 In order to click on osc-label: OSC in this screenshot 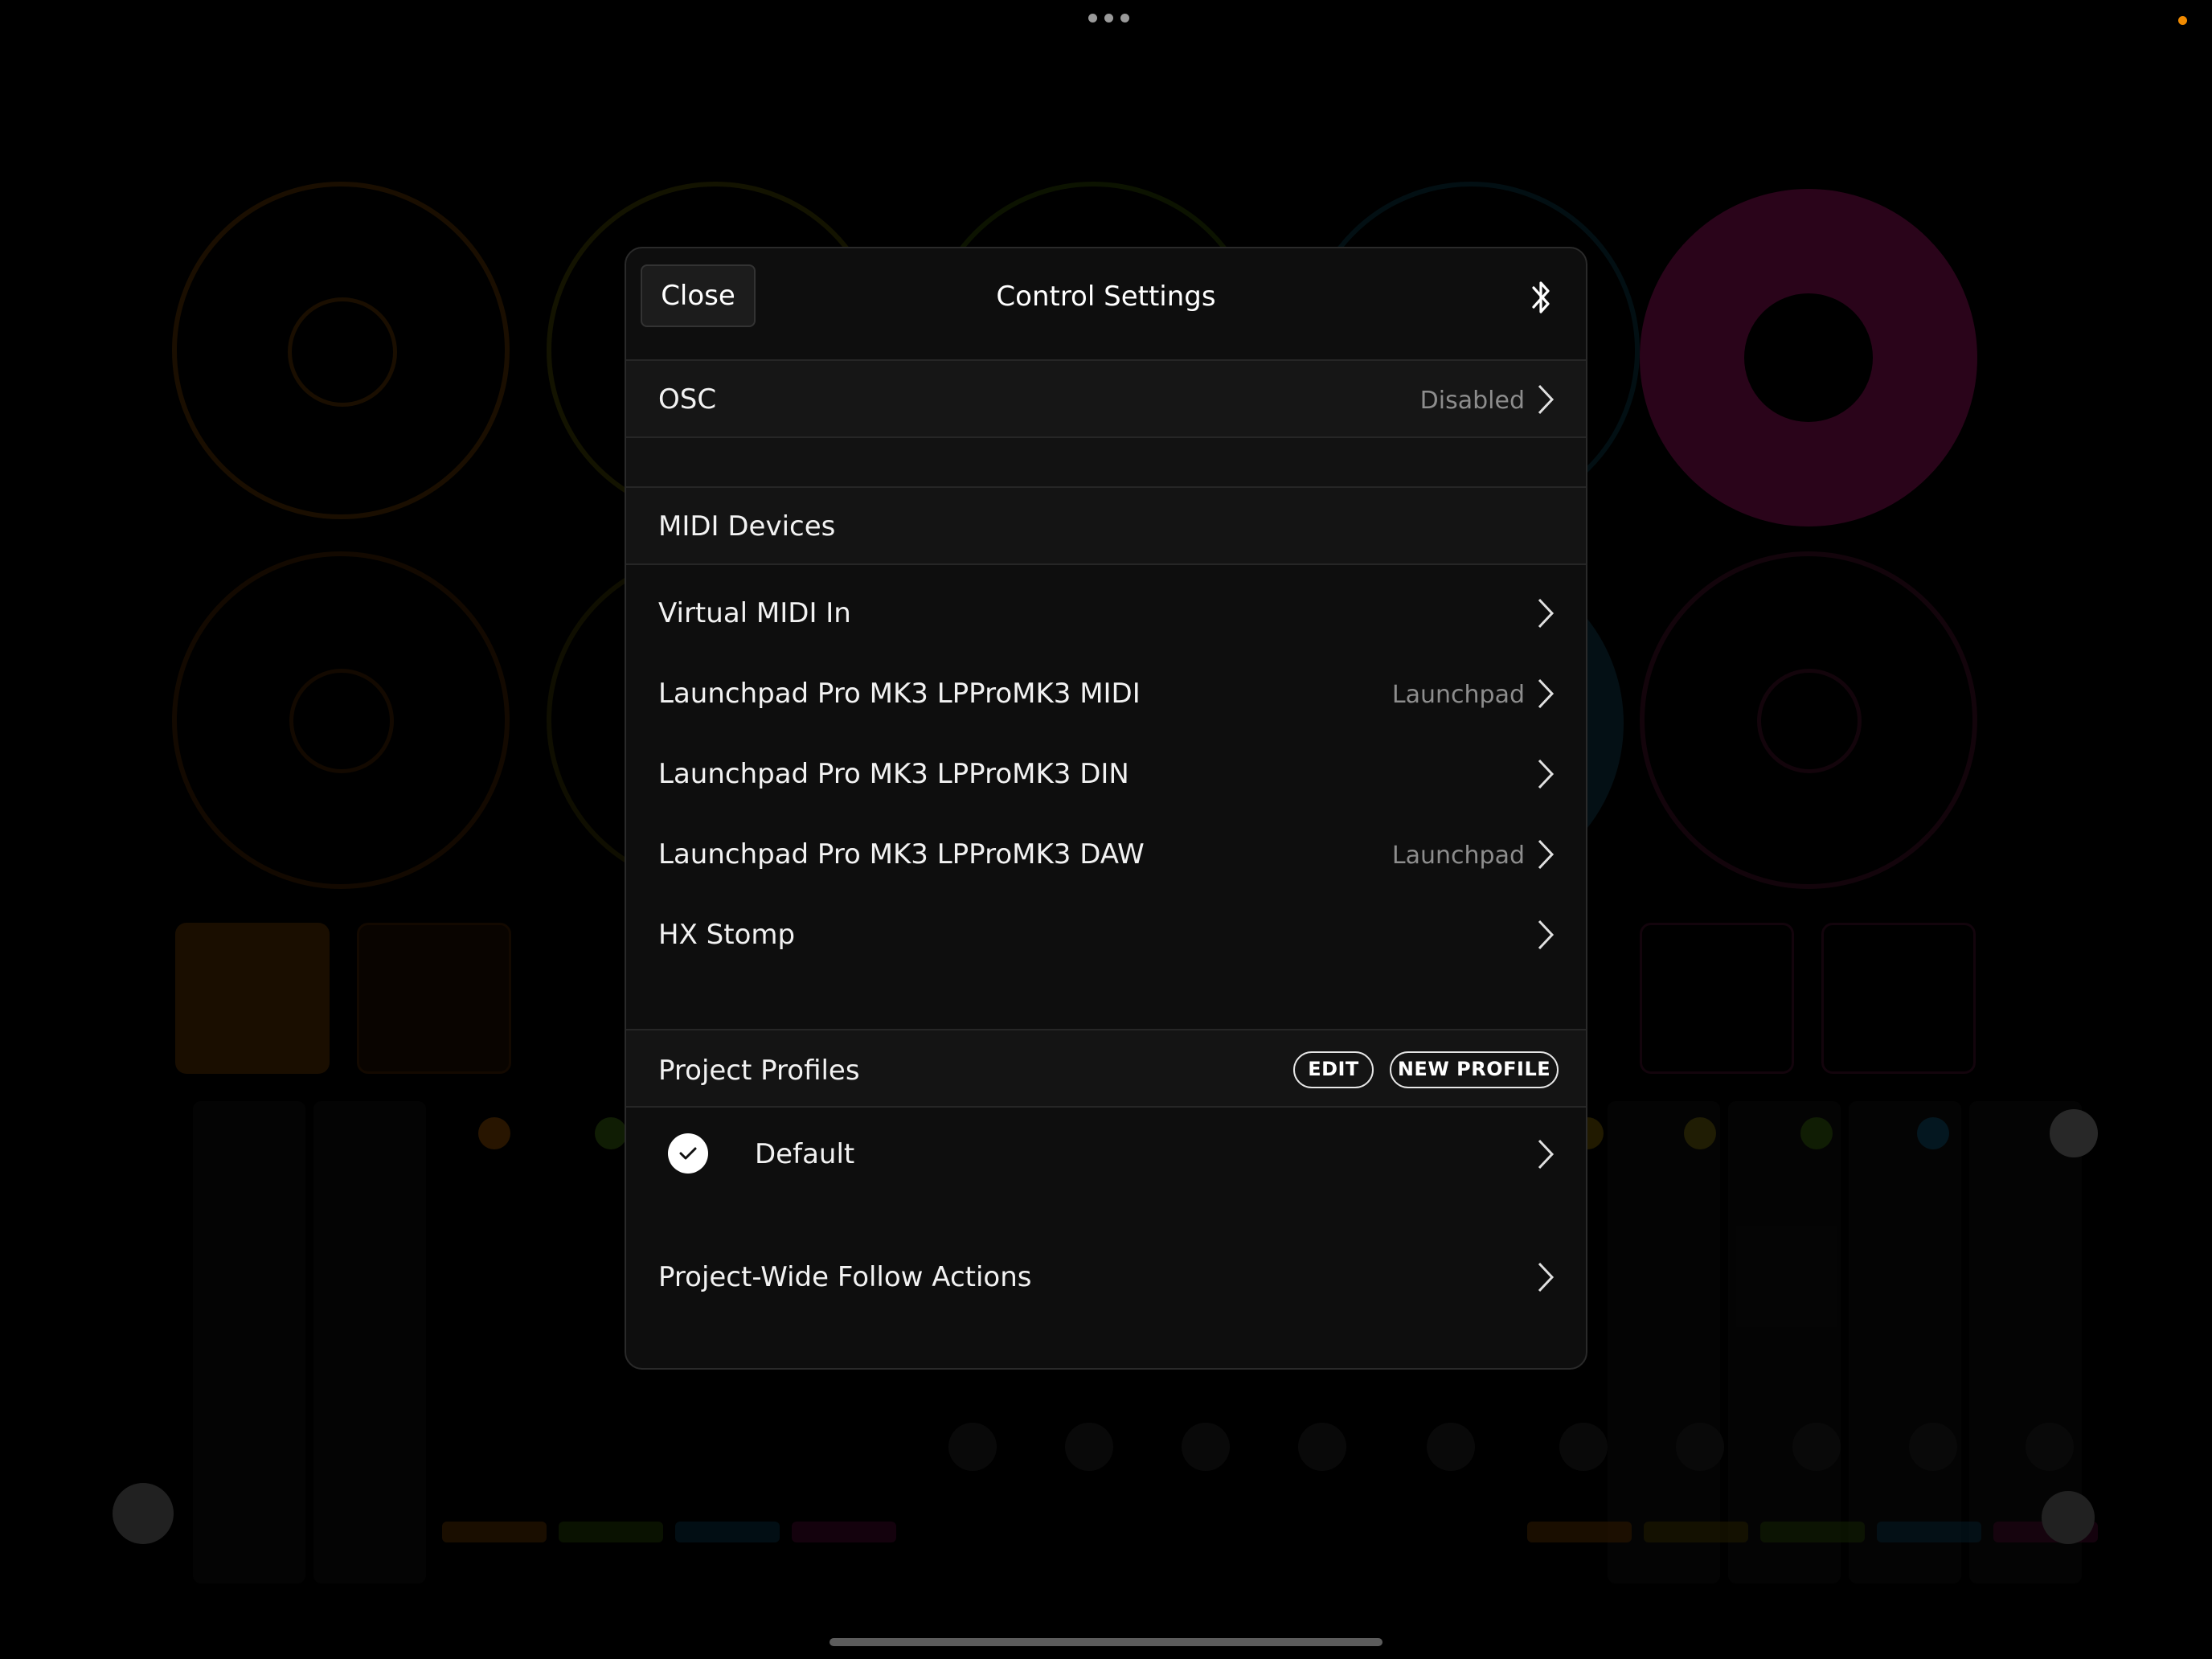, I will do `click(687, 399)`.